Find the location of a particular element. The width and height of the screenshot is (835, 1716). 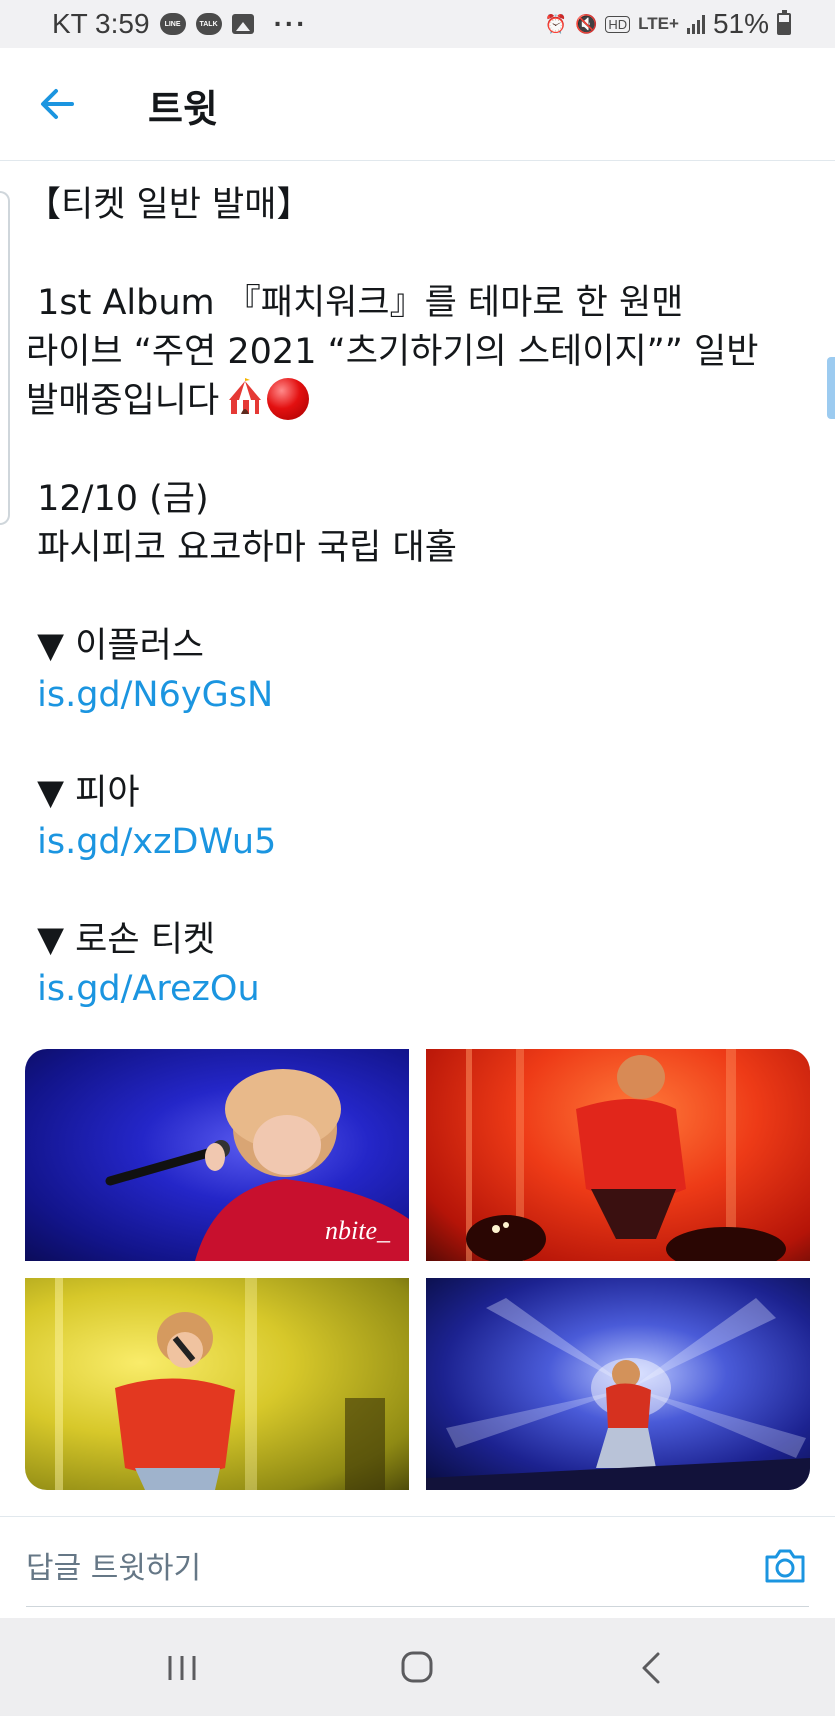

page-title: 트윗 is located at coordinates (183, 109).